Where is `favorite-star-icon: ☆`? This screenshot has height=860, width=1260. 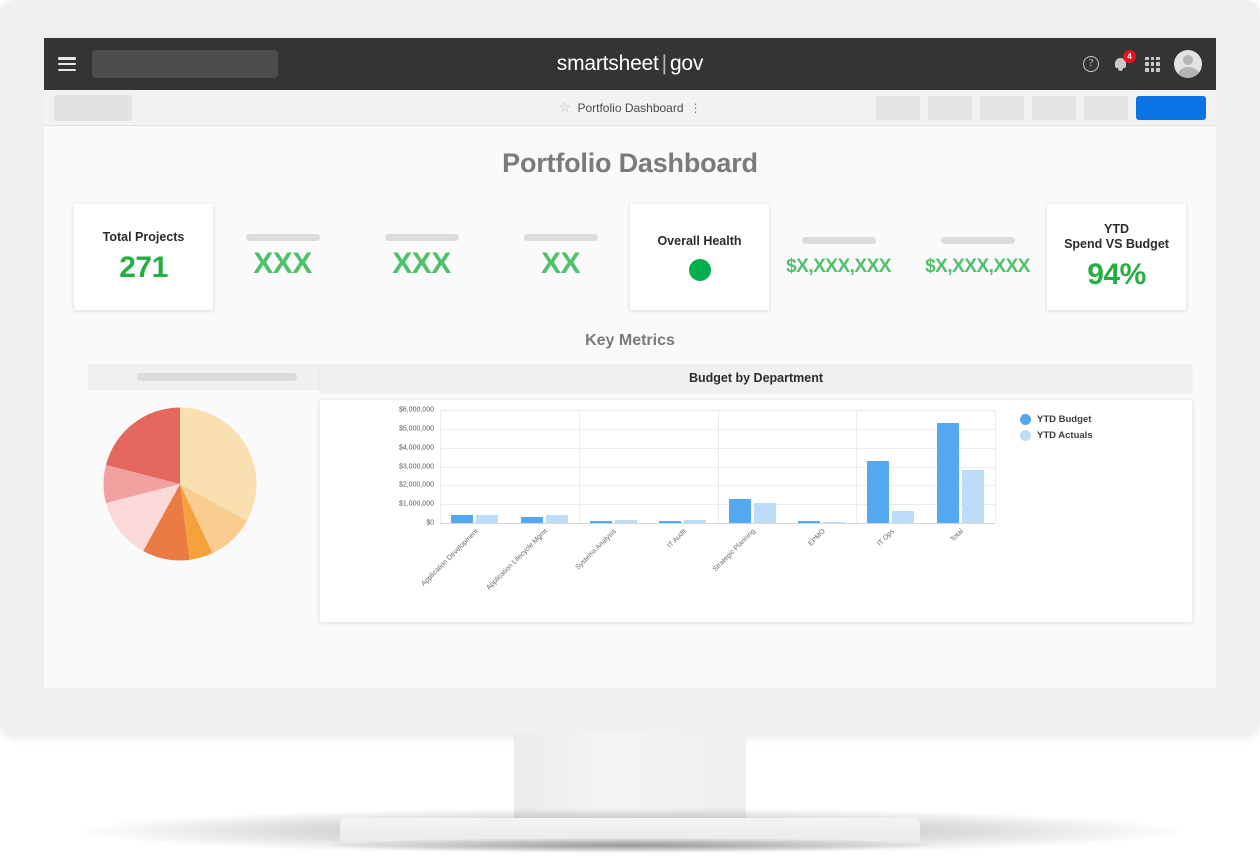 favorite-star-icon: ☆ is located at coordinates (564, 107).